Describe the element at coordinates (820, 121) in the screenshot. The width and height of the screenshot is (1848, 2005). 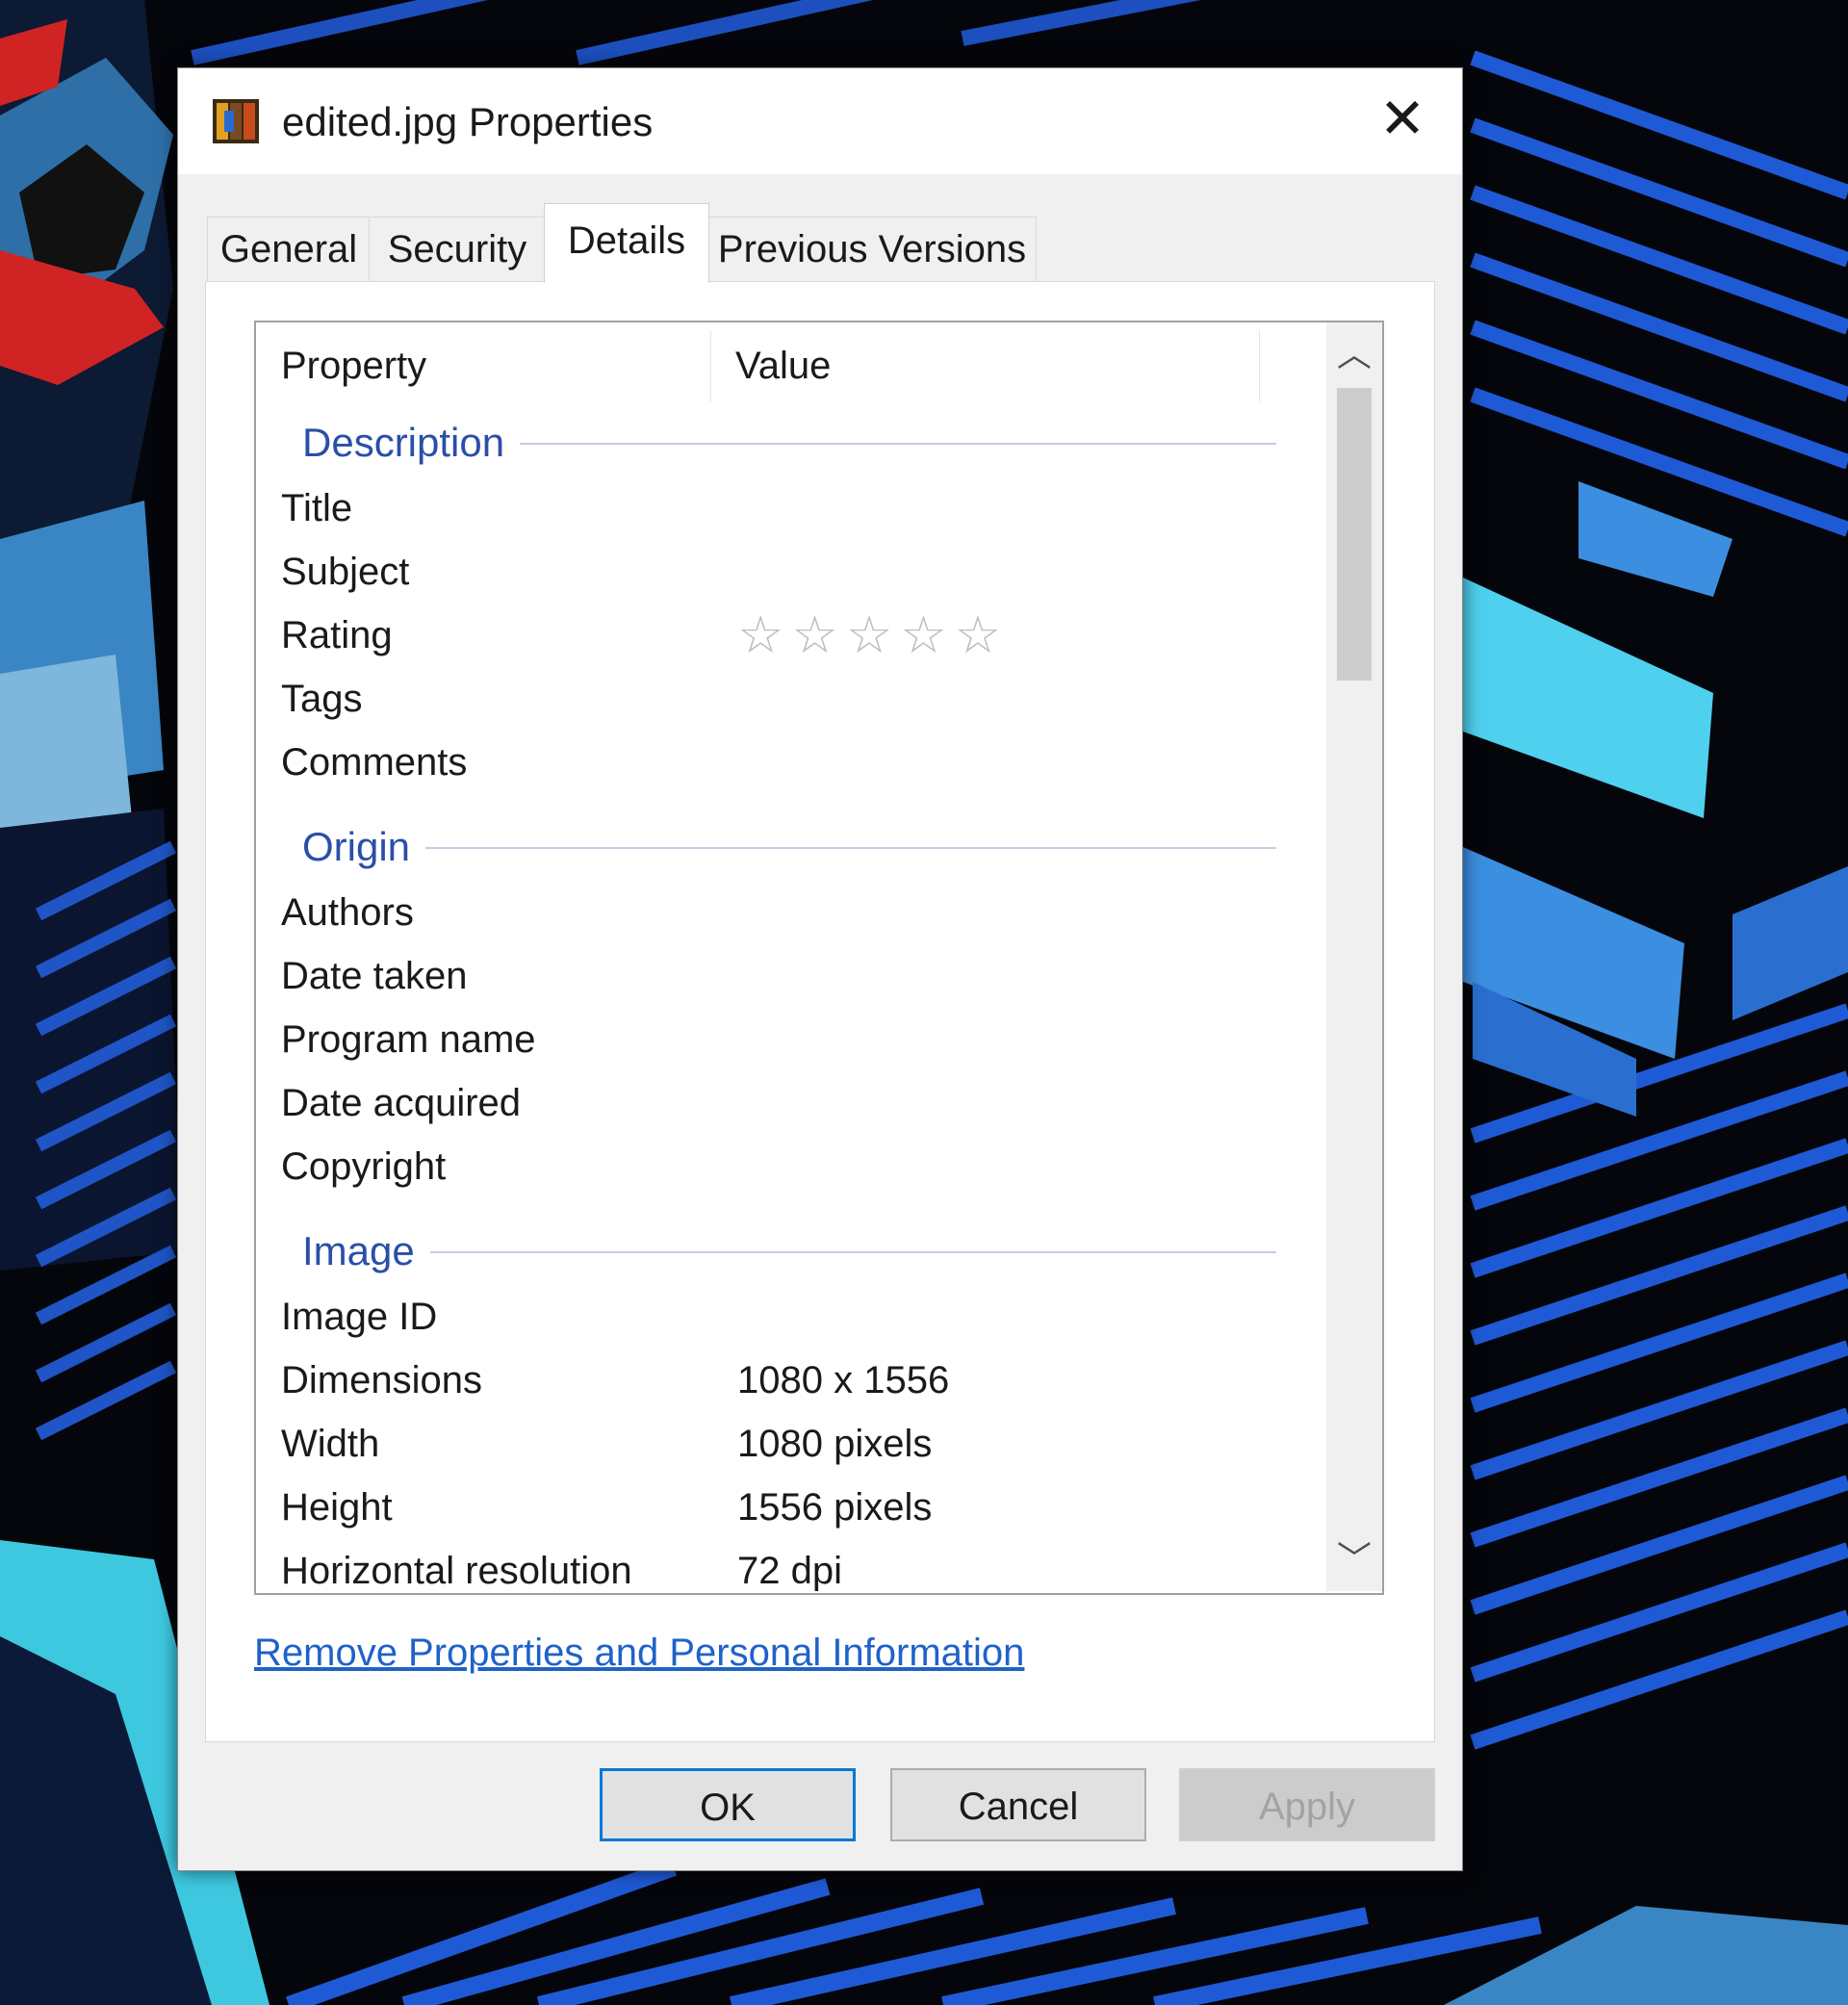
I see `title-bar: edited.jpg Properties ✕` at that location.